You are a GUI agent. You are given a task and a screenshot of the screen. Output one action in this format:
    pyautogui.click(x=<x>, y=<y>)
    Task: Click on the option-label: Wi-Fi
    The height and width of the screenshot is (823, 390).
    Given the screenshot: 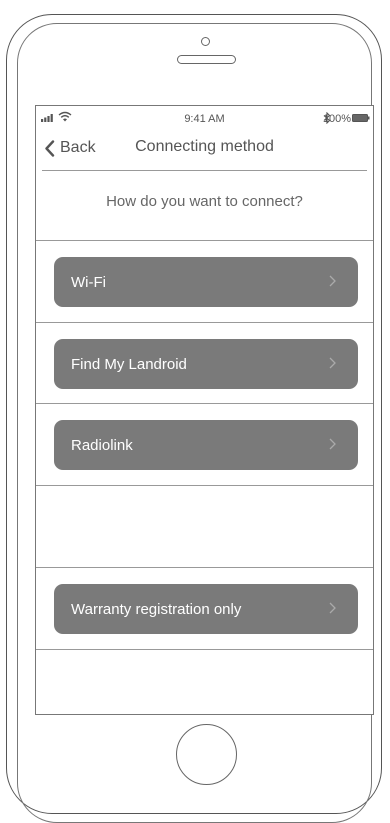 What is the action you would take?
    pyautogui.click(x=88, y=282)
    